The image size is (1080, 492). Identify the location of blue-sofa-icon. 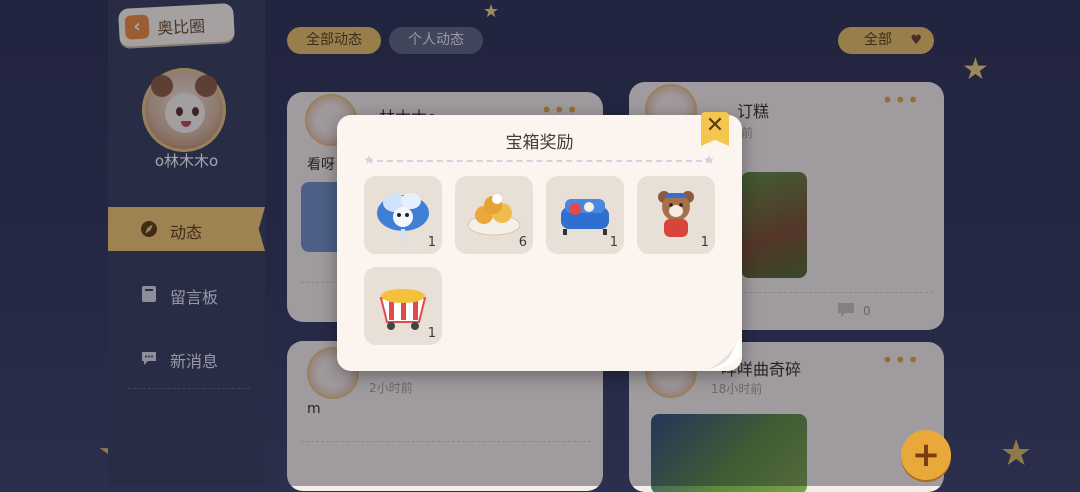
(585, 217).